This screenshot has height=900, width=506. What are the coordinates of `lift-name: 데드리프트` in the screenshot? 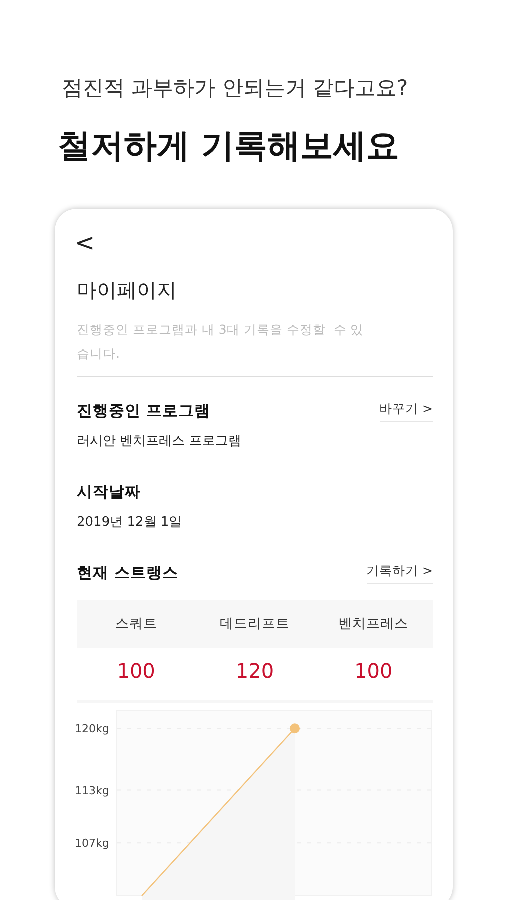 It's located at (254, 624).